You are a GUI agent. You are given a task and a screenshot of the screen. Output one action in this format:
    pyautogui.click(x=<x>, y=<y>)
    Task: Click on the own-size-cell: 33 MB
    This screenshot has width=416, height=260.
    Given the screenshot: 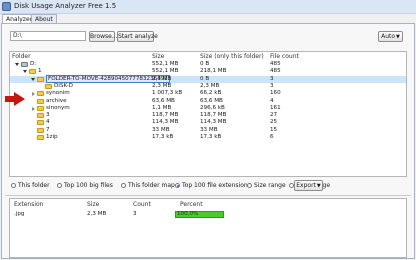 What is the action you would take?
    pyautogui.click(x=209, y=129)
    